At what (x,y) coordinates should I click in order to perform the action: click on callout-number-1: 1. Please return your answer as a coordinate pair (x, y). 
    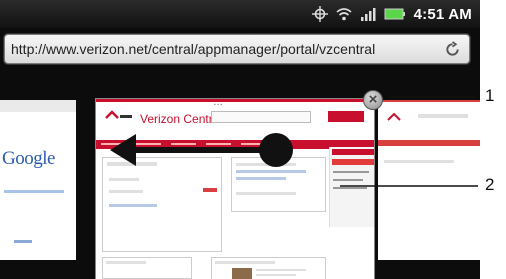
    Looking at the image, I should click on (490, 95).